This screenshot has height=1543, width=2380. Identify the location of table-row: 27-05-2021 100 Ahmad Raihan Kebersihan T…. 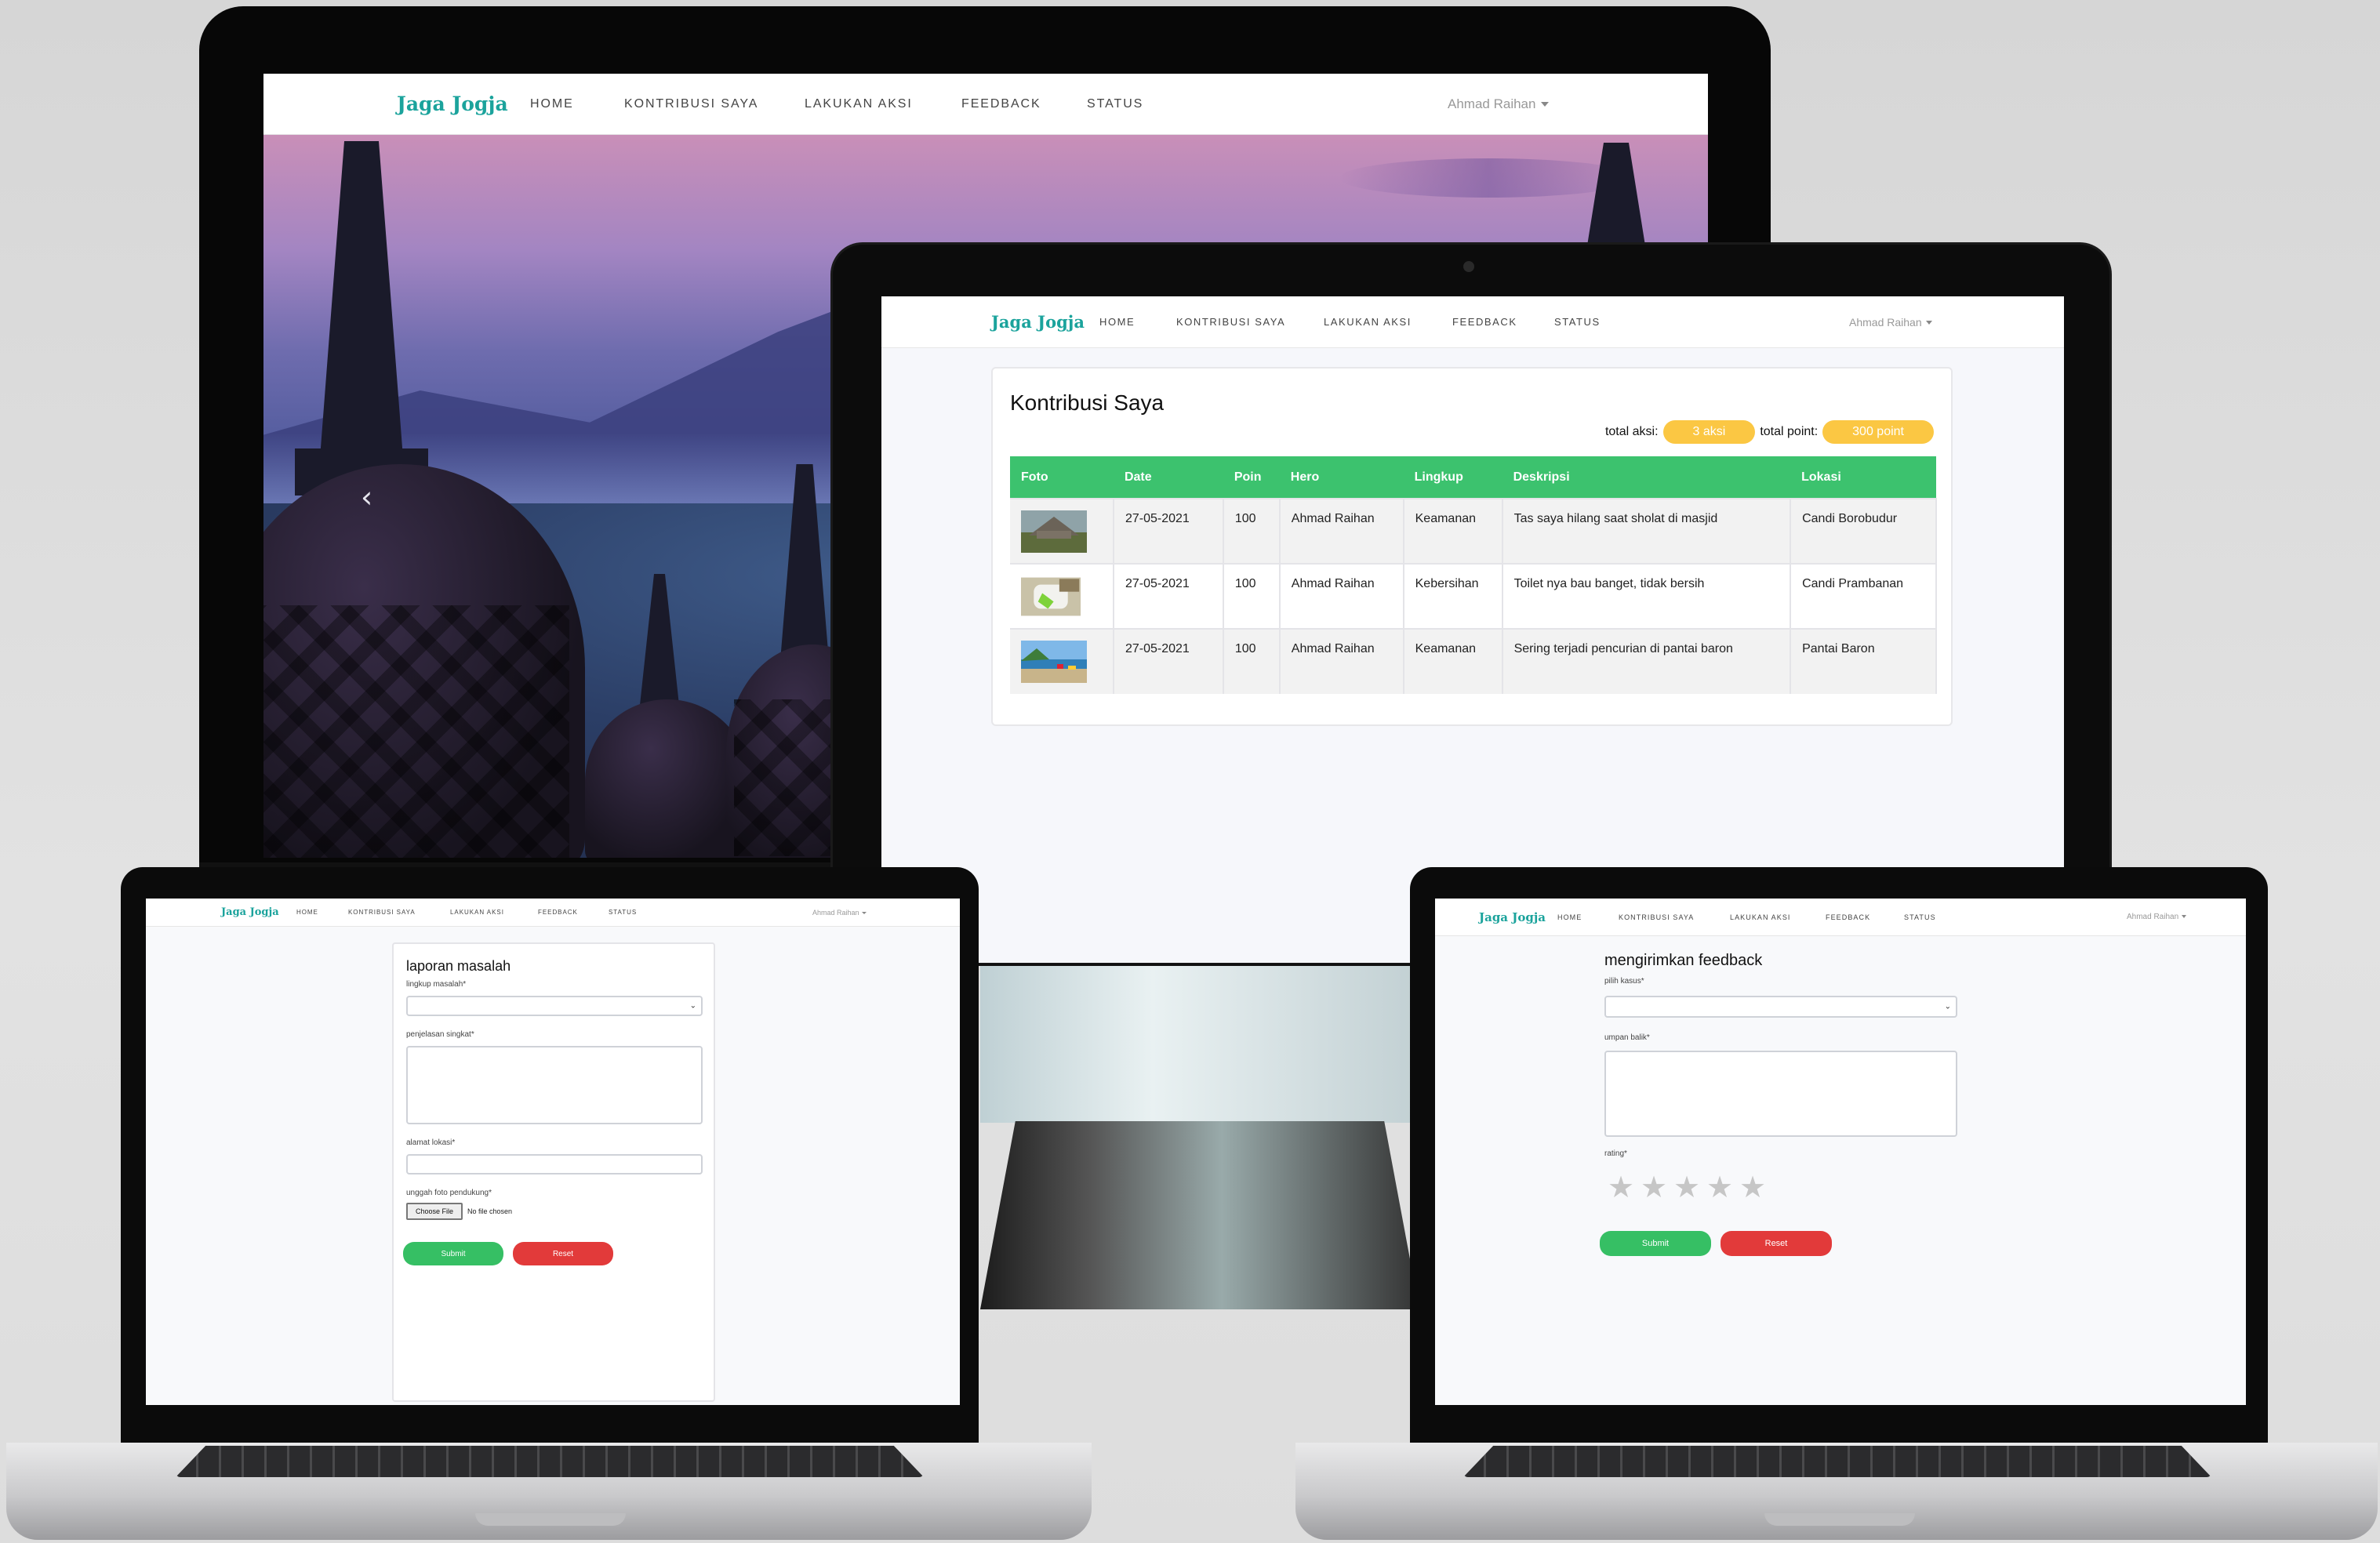
(1473, 596).